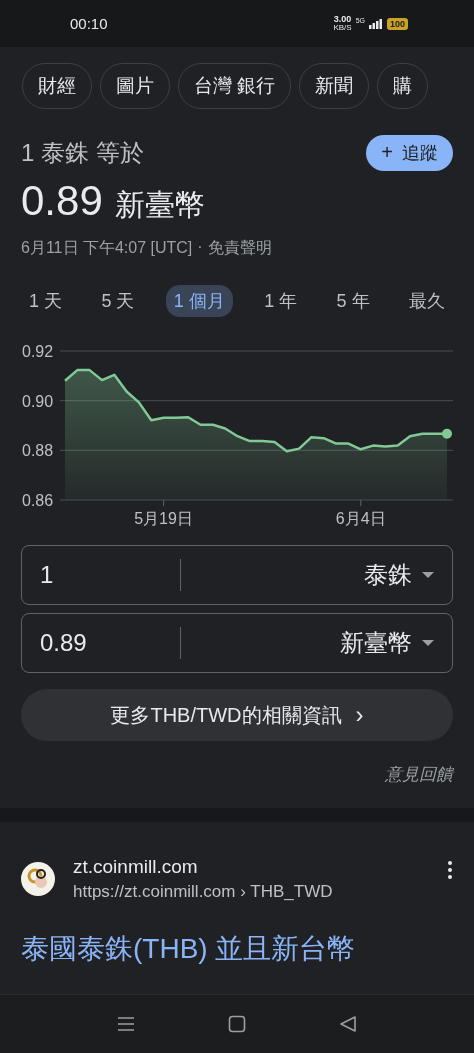 The height and width of the screenshot is (1053, 474). What do you see at coordinates (447, 433) in the screenshot?
I see `current-point` at bounding box center [447, 433].